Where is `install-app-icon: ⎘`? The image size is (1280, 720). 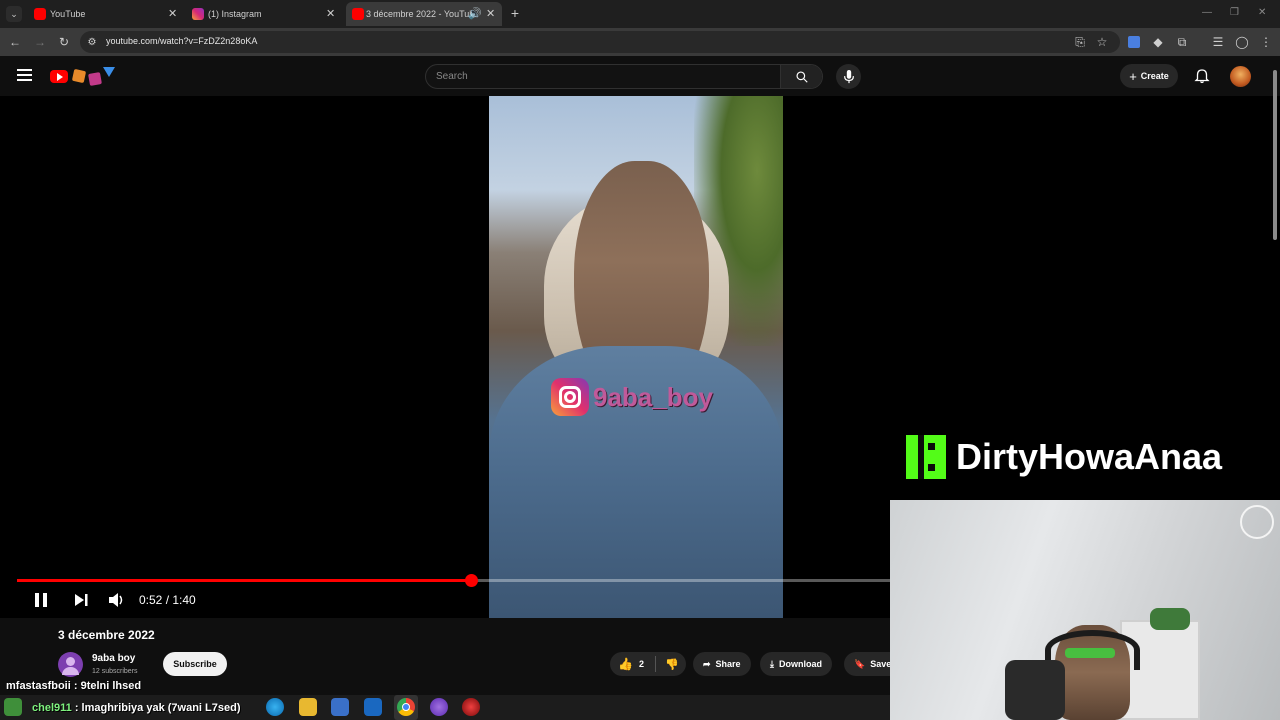
install-app-icon: ⎘ is located at coordinates (1080, 42).